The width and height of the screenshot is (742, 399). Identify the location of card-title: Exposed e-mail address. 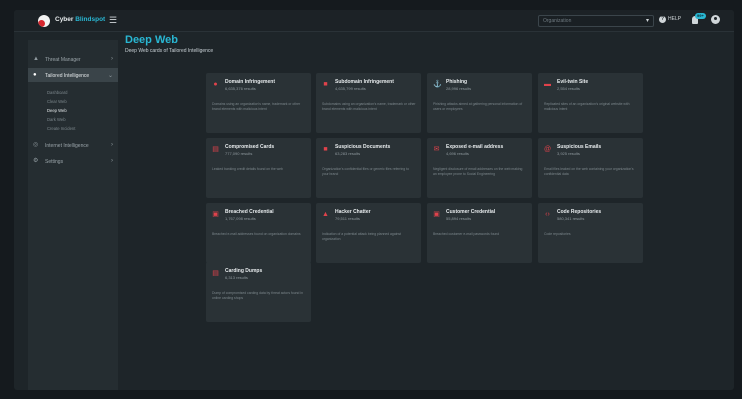
(475, 147).